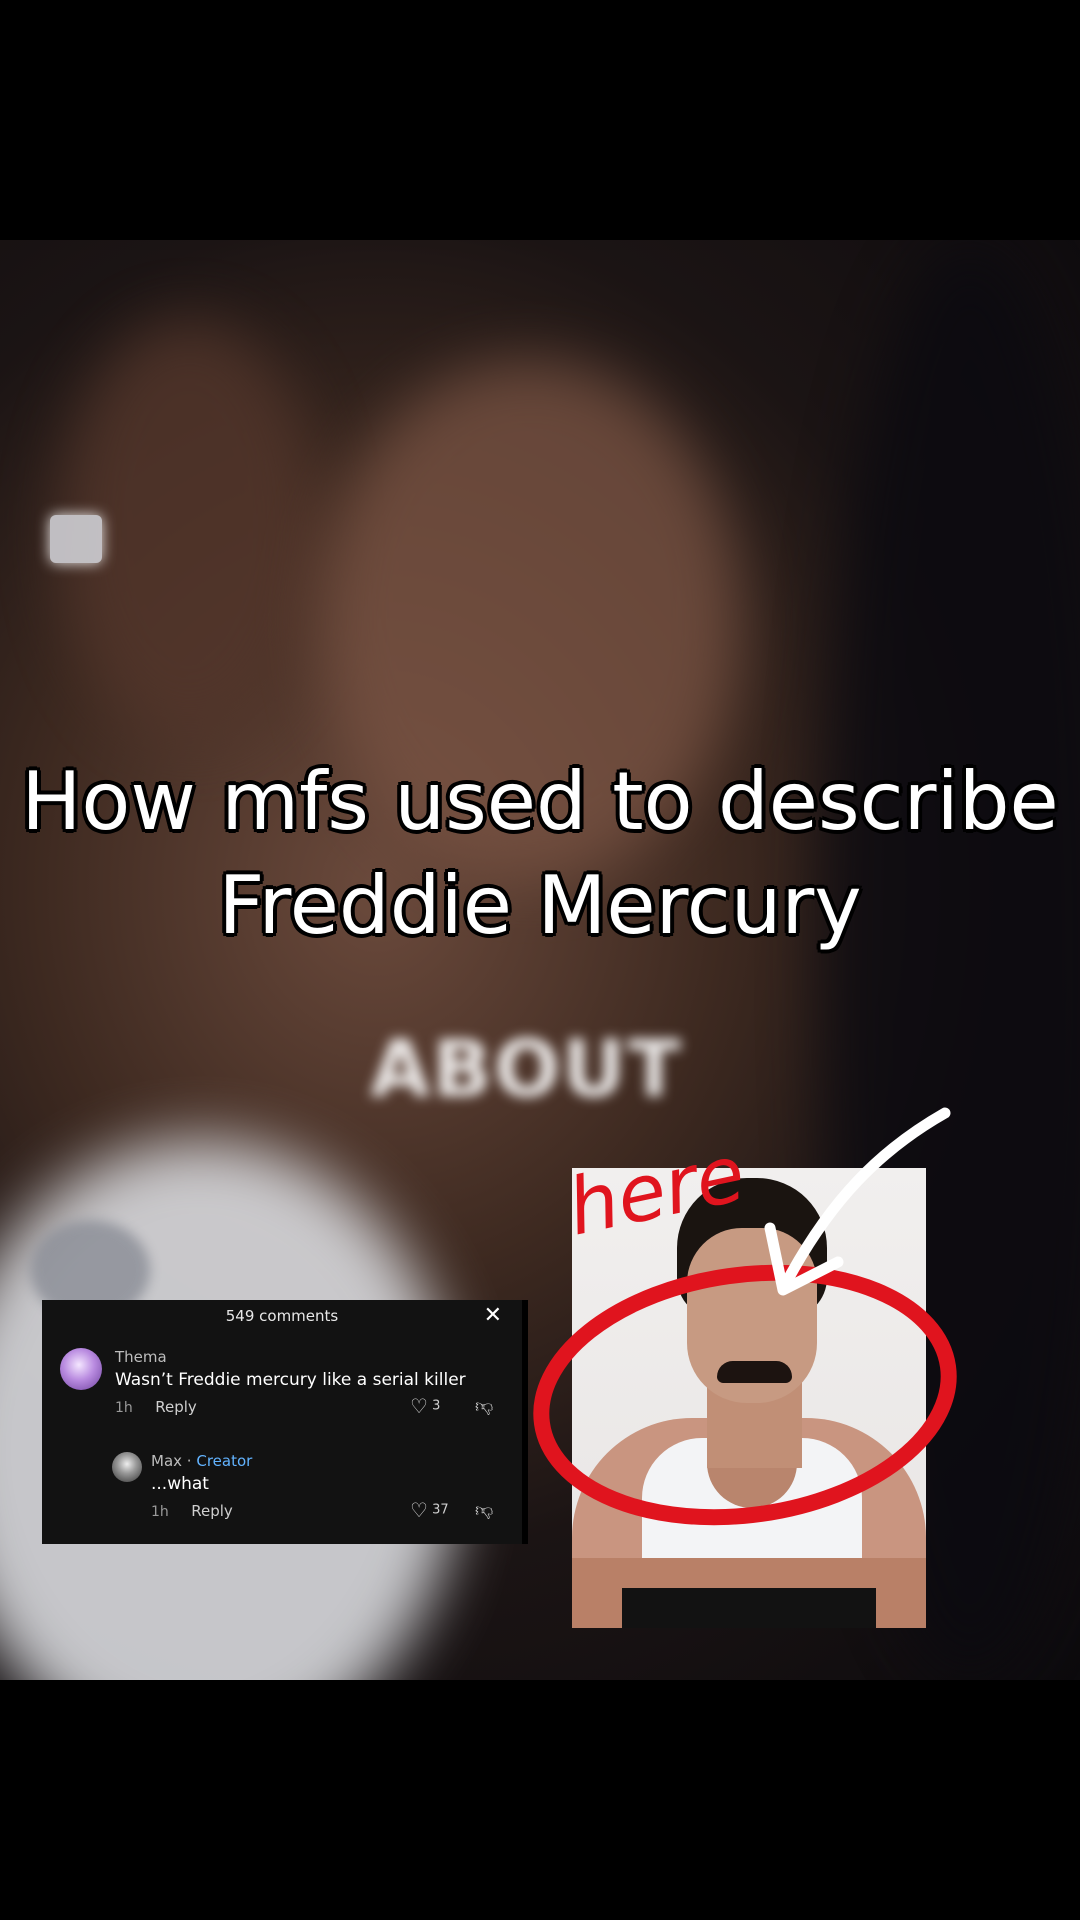  I want to click on comment-username: Thema, so click(141, 1357).